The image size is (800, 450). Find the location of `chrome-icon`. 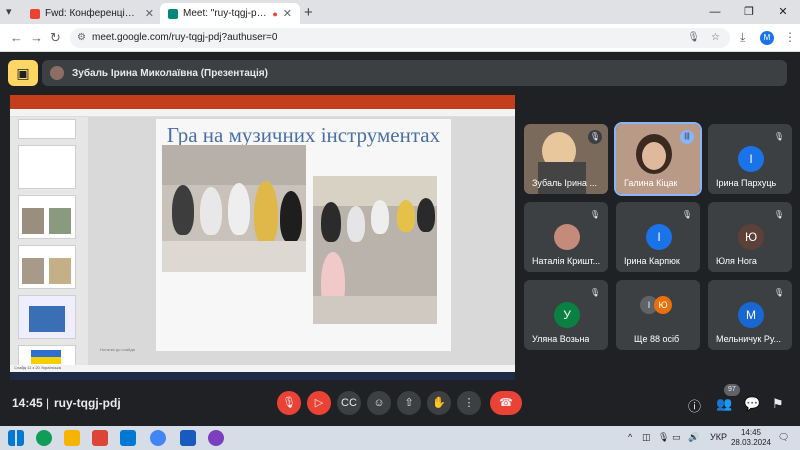

chrome-icon is located at coordinates (158, 438).